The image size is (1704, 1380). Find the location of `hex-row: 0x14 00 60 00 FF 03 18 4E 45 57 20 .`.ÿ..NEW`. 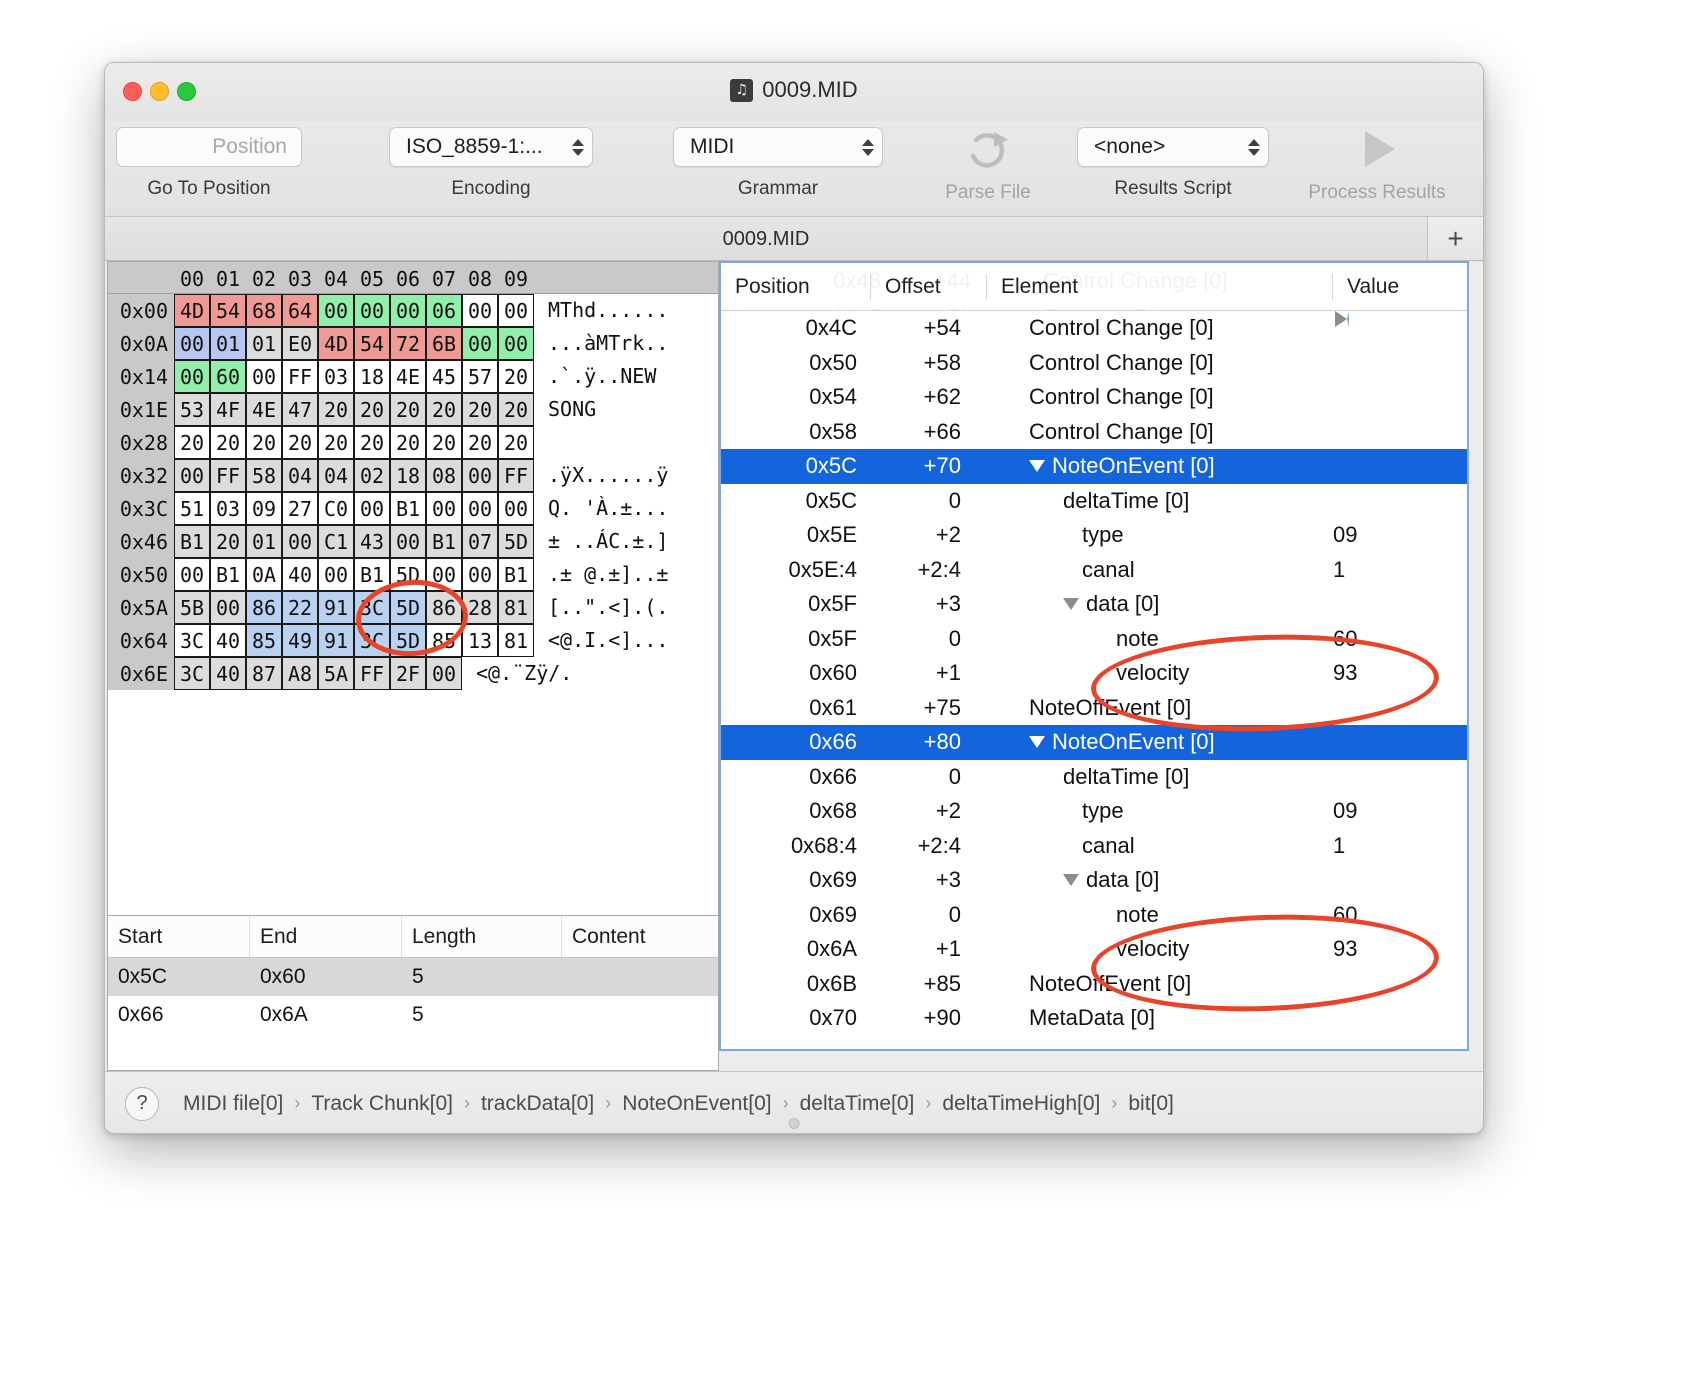

hex-row: 0x14 00 60 00 FF 03 18 4E 45 57 20 .`.ÿ..NEW is located at coordinates (413, 376).